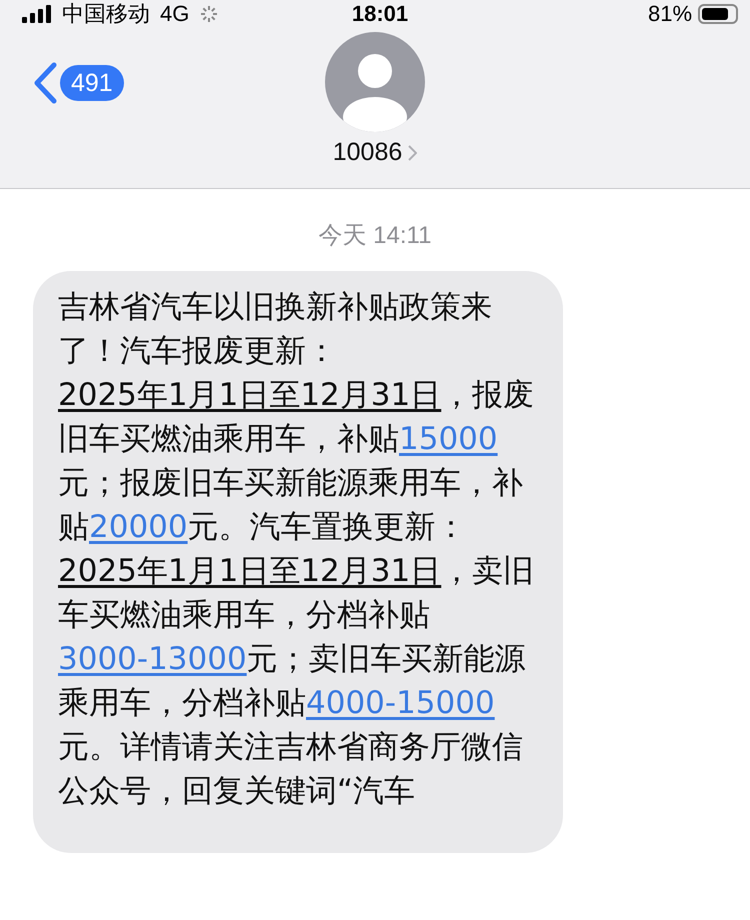  What do you see at coordinates (209, 14) in the screenshot?
I see `loading-icon` at bounding box center [209, 14].